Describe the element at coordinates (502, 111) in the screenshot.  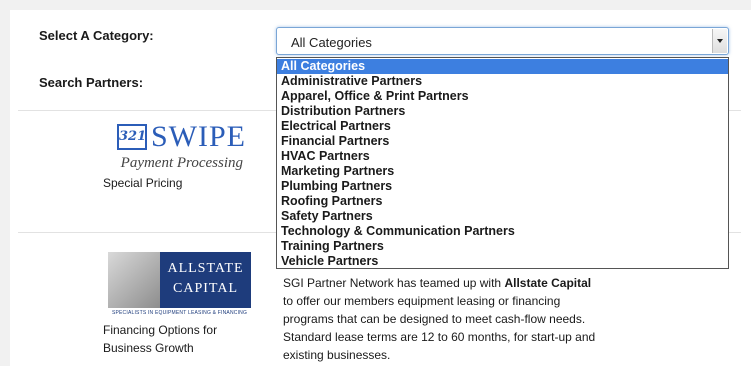
I see `option-distribution: Distribution Partners` at that location.